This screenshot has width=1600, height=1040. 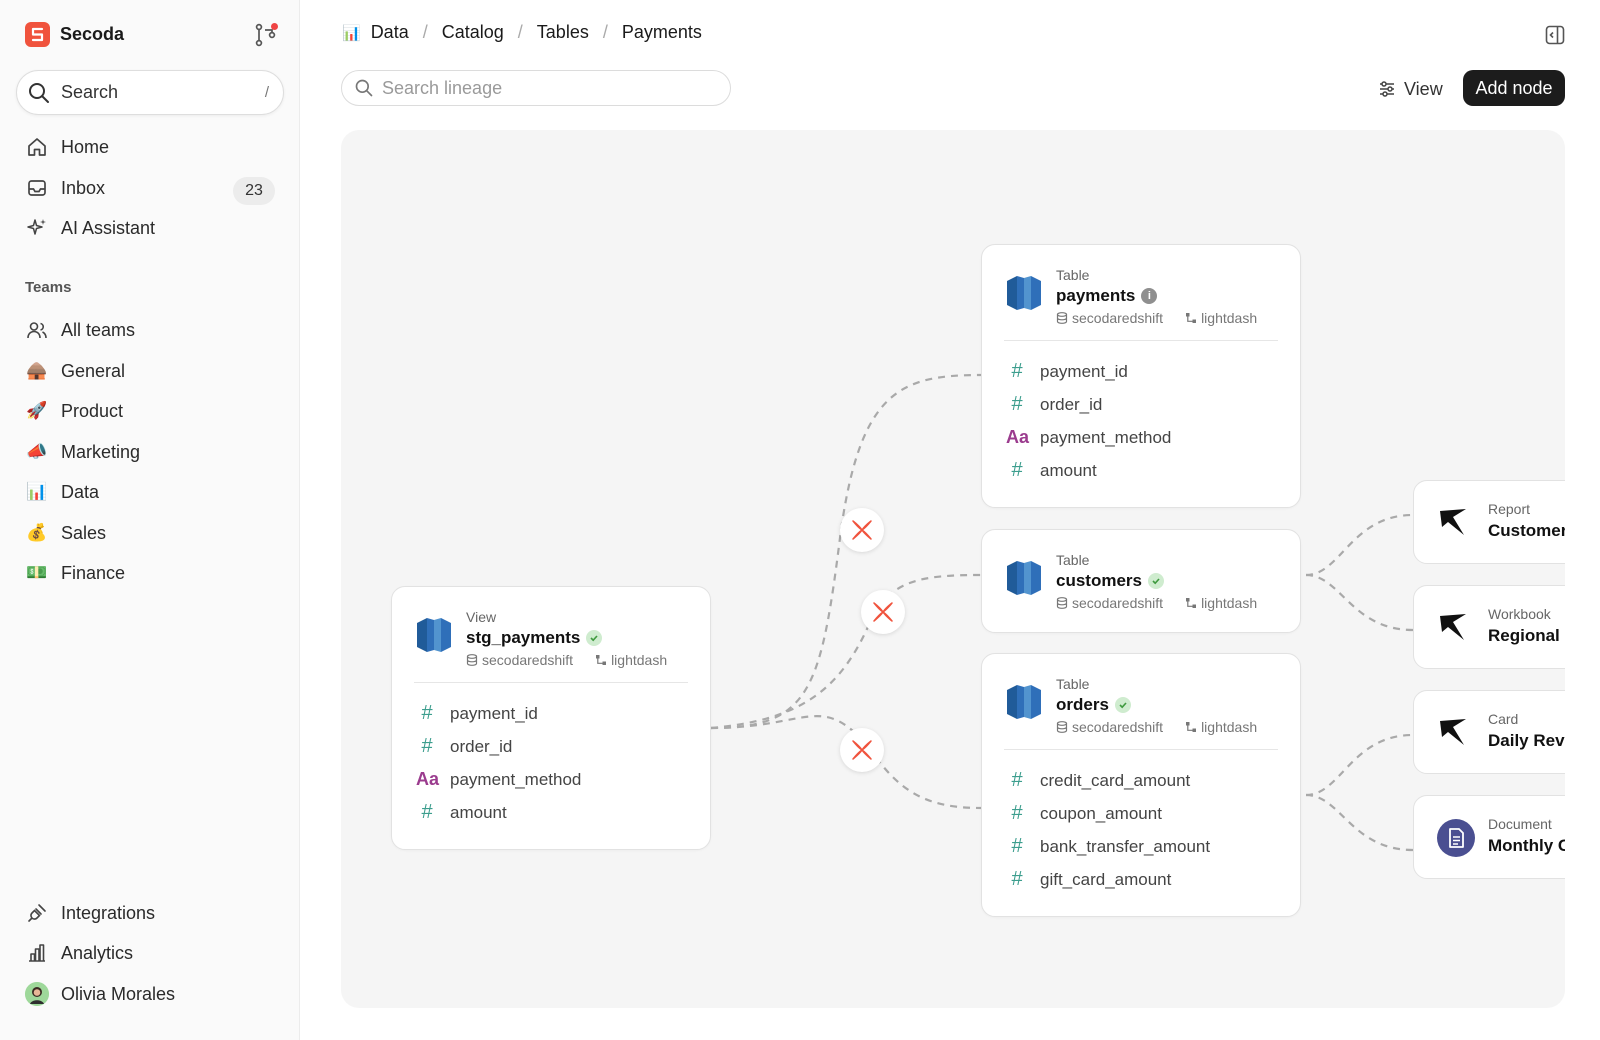 What do you see at coordinates (82, 452) in the screenshot?
I see `team-marketing: 📣 Marketing` at bounding box center [82, 452].